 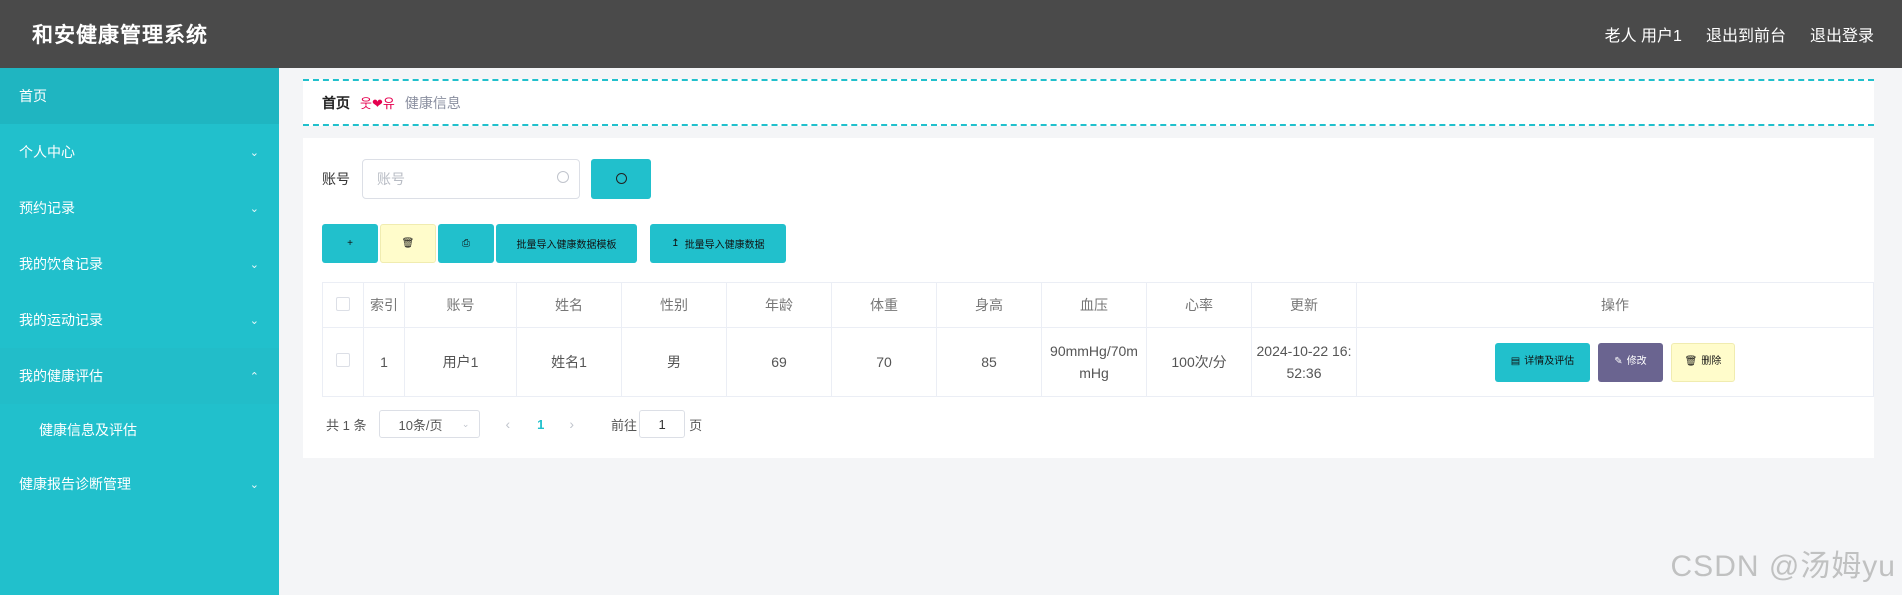 I want to click on sidebar-item-label: 我的饮食记录, so click(x=61, y=264).